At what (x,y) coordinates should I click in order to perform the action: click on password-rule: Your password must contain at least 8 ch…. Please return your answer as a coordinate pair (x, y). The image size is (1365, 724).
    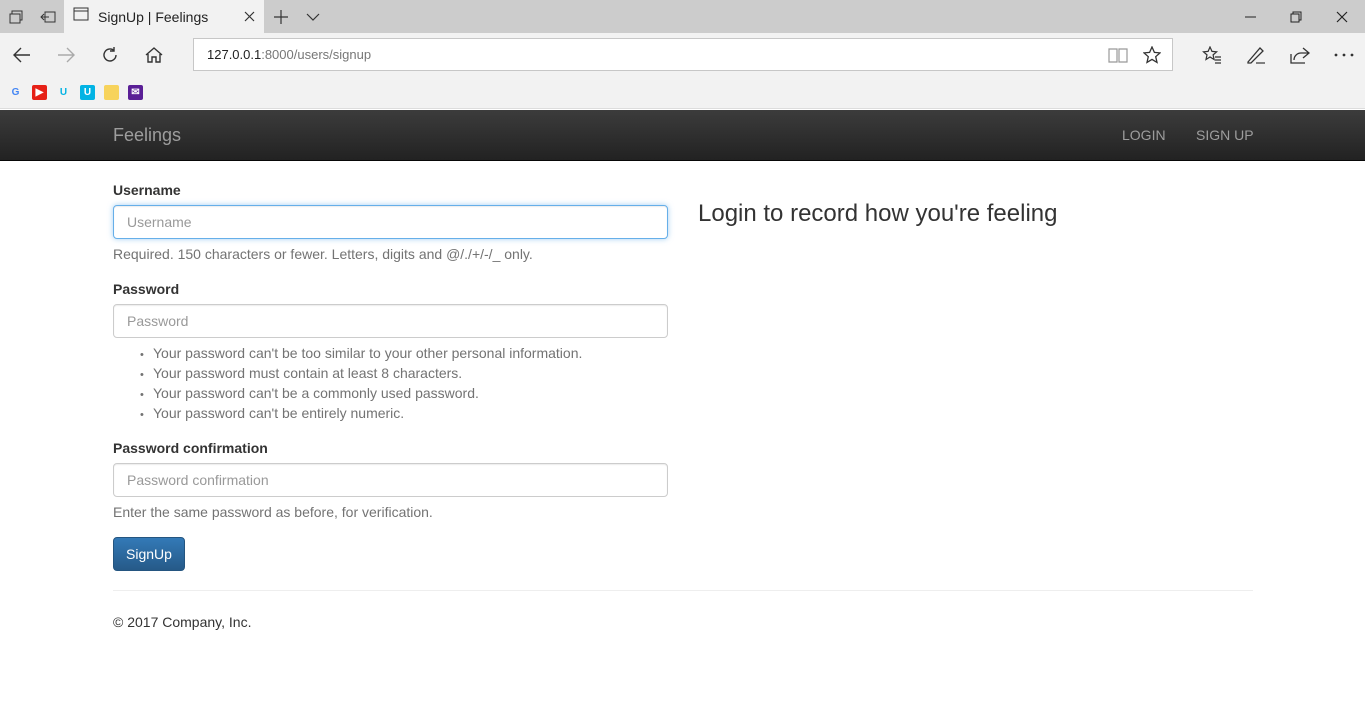
    Looking at the image, I should click on (361, 374).